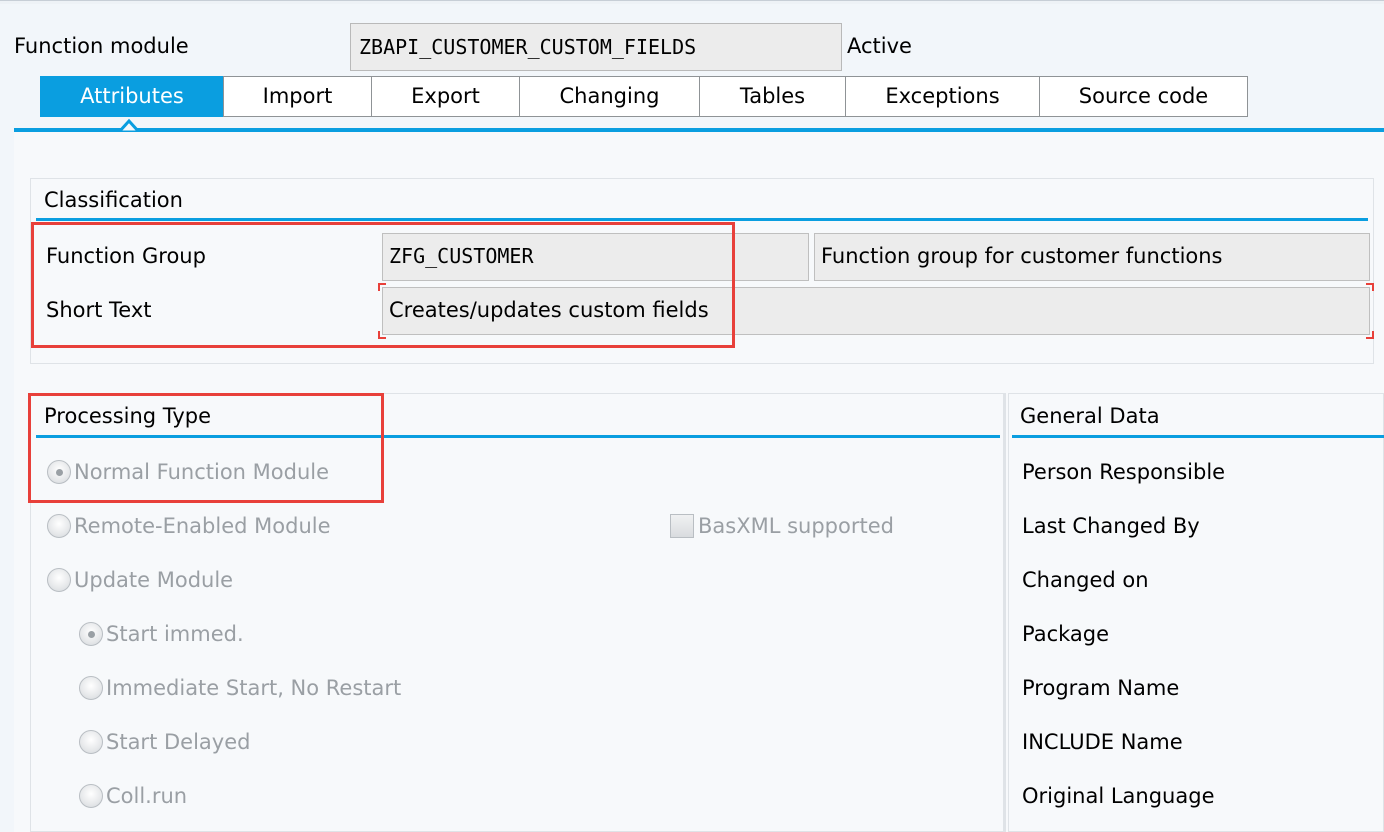 Image resolution: width=1384 pixels, height=832 pixels. I want to click on field-marker-tr, so click(1370, 287).